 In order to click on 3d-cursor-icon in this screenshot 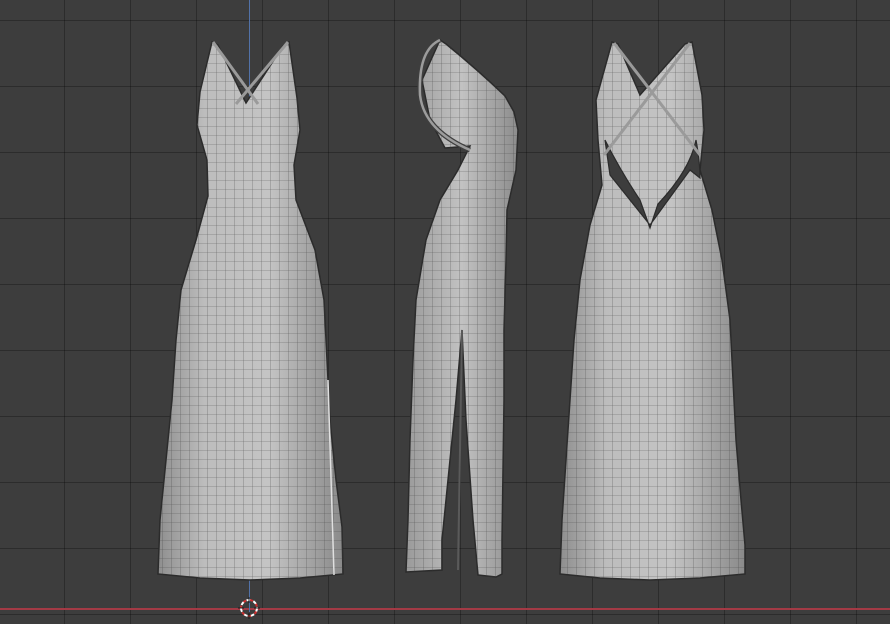, I will do `click(249, 608)`.